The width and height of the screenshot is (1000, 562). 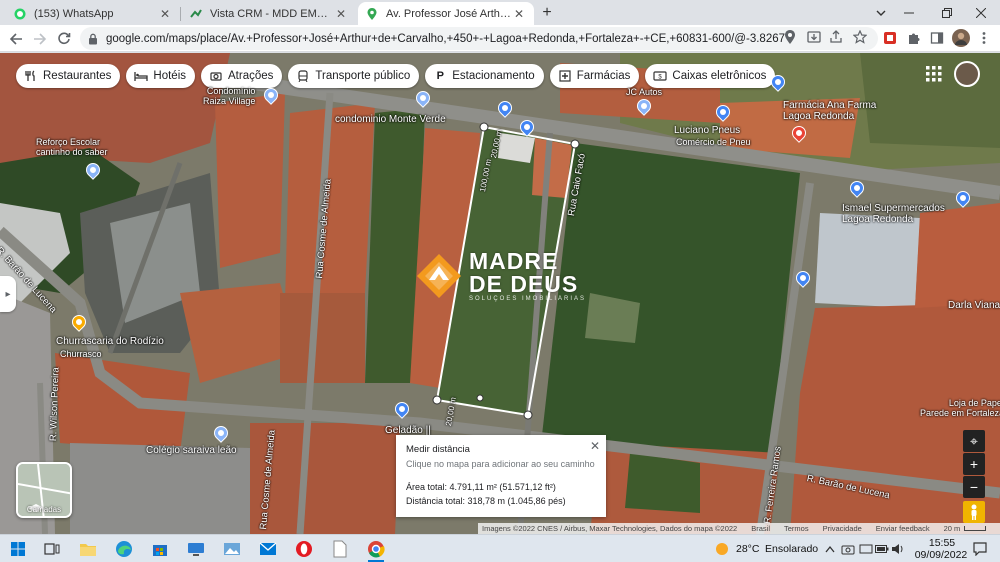 What do you see at coordinates (644, 92) in the screenshot?
I see `place-label-jc-autos: JC Autos` at bounding box center [644, 92].